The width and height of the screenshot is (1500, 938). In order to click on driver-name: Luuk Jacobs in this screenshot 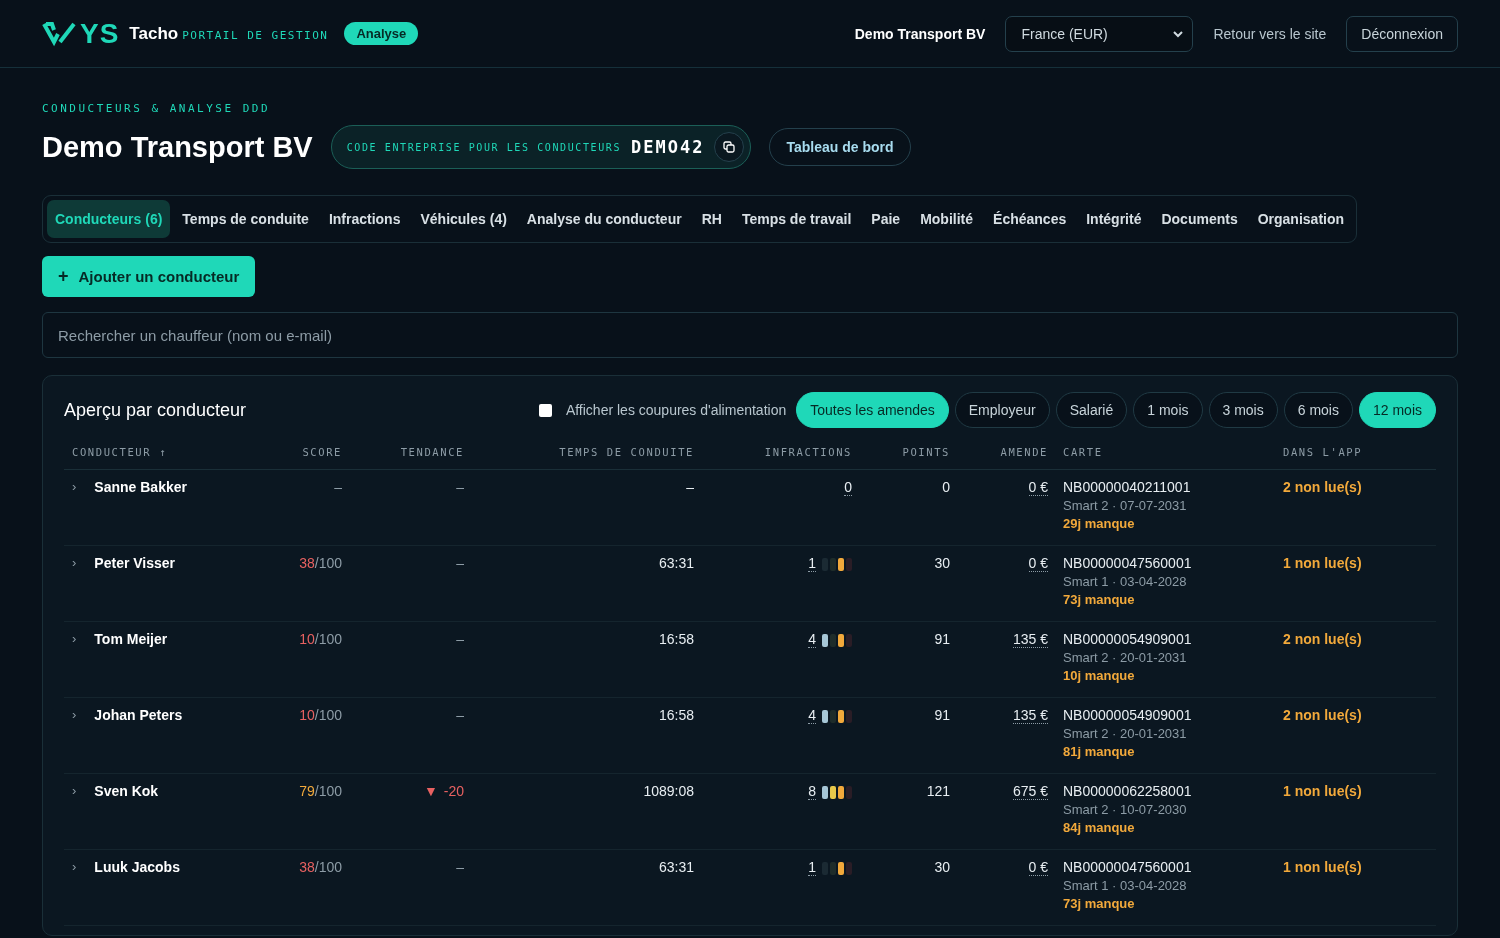, I will do `click(137, 867)`.